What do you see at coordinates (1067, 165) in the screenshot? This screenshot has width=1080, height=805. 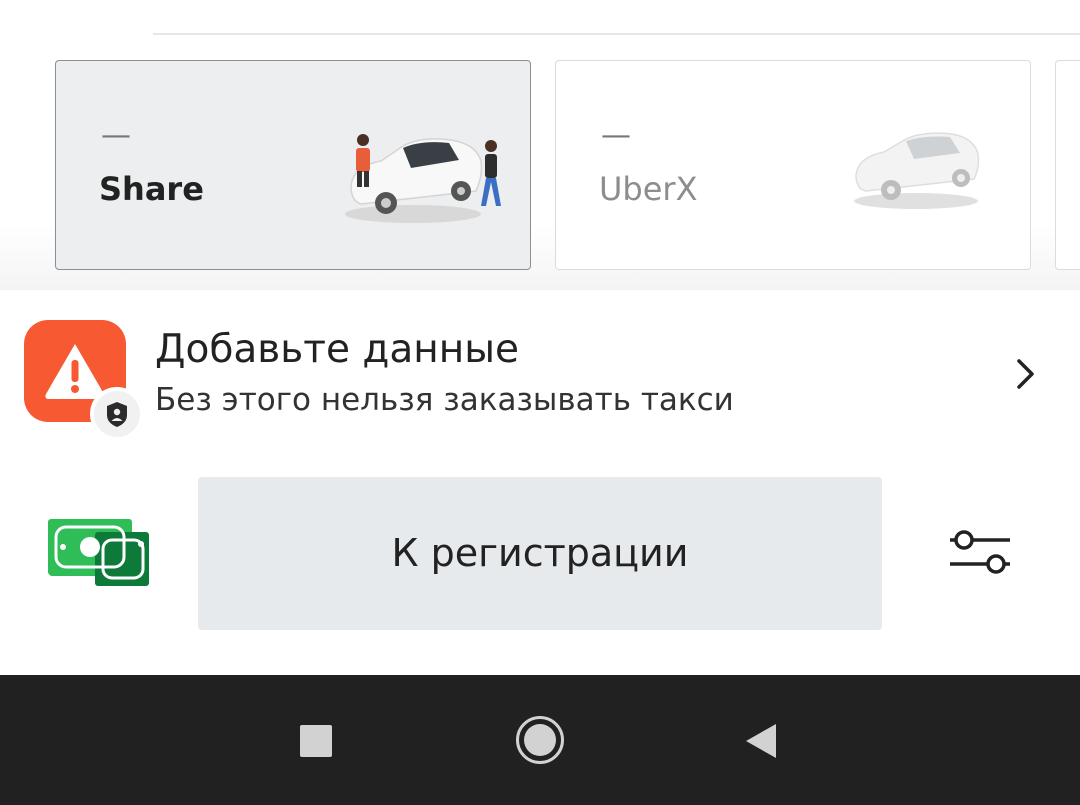 I see `ride-card-next` at bounding box center [1067, 165].